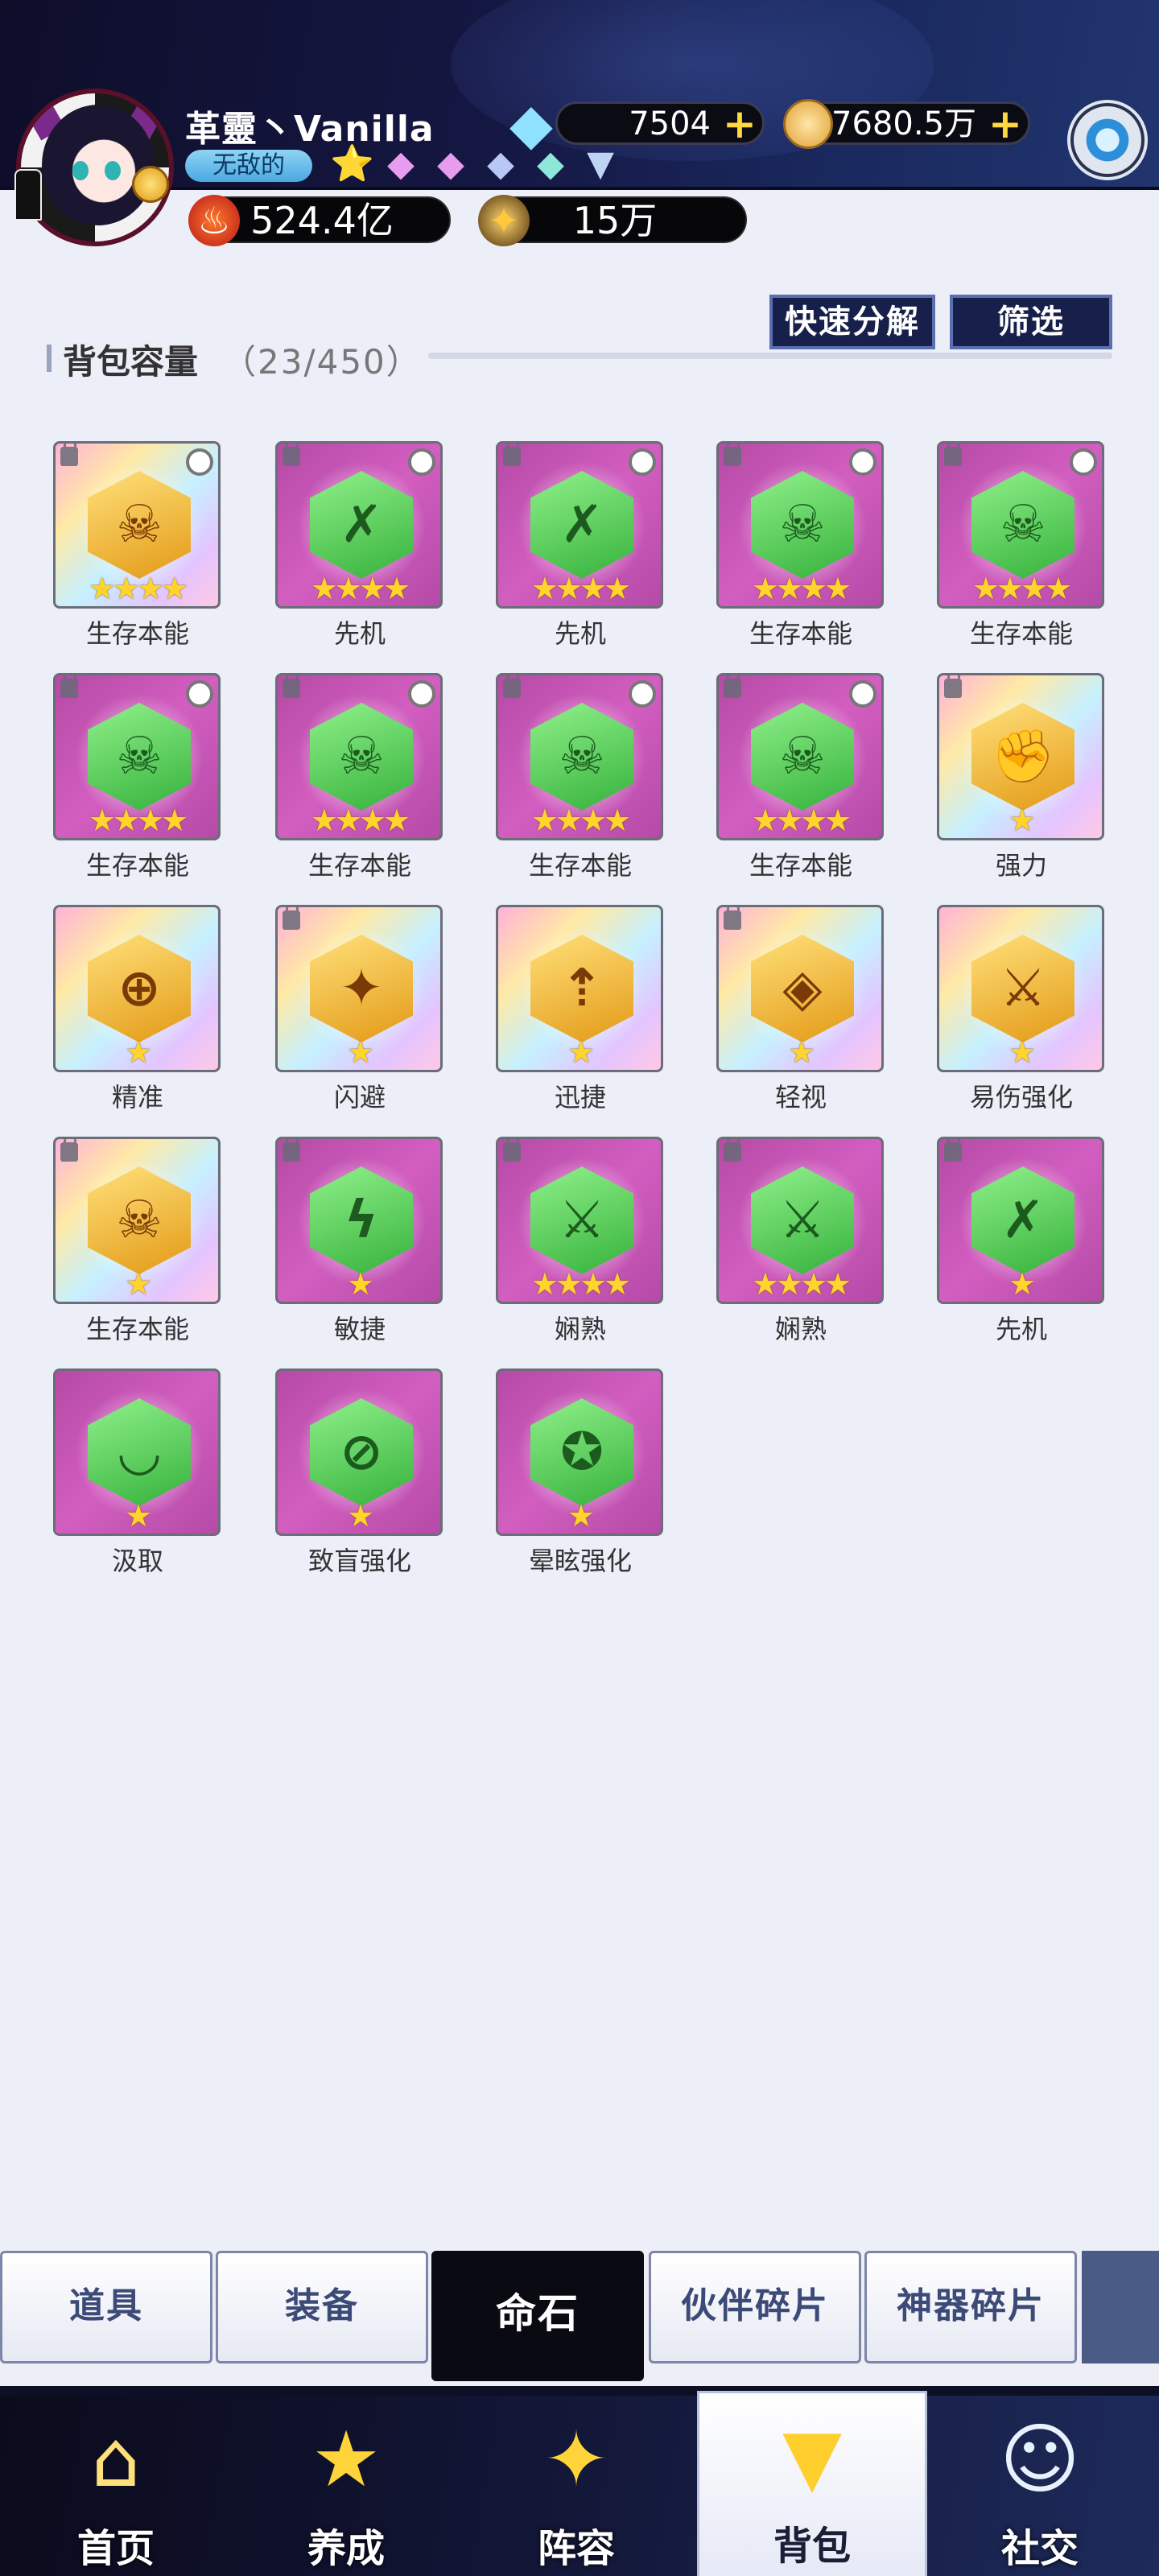 This screenshot has width=1159, height=2576. Describe the element at coordinates (580, 1097) in the screenshot. I see `fate-stone-name: 迅捷` at that location.